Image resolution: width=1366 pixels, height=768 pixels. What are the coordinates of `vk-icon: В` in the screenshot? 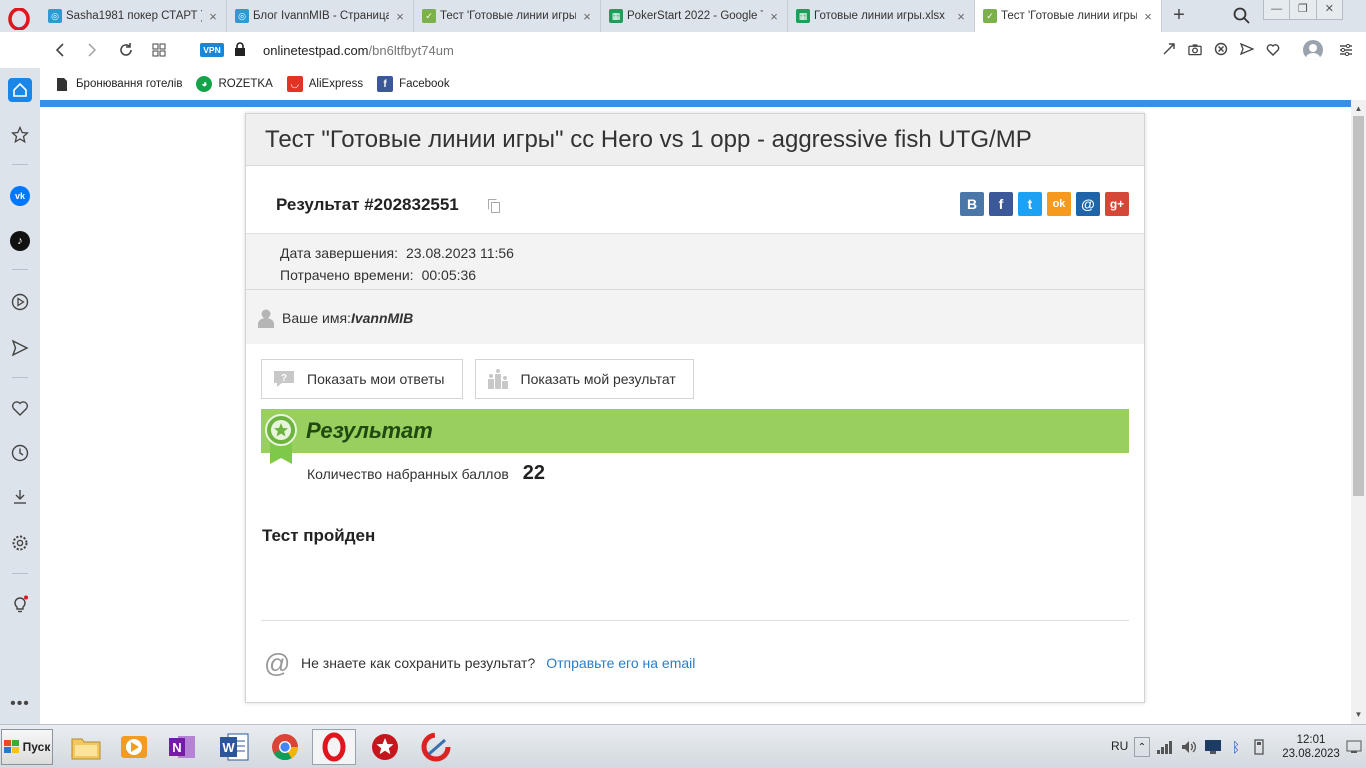 It's located at (972, 204).